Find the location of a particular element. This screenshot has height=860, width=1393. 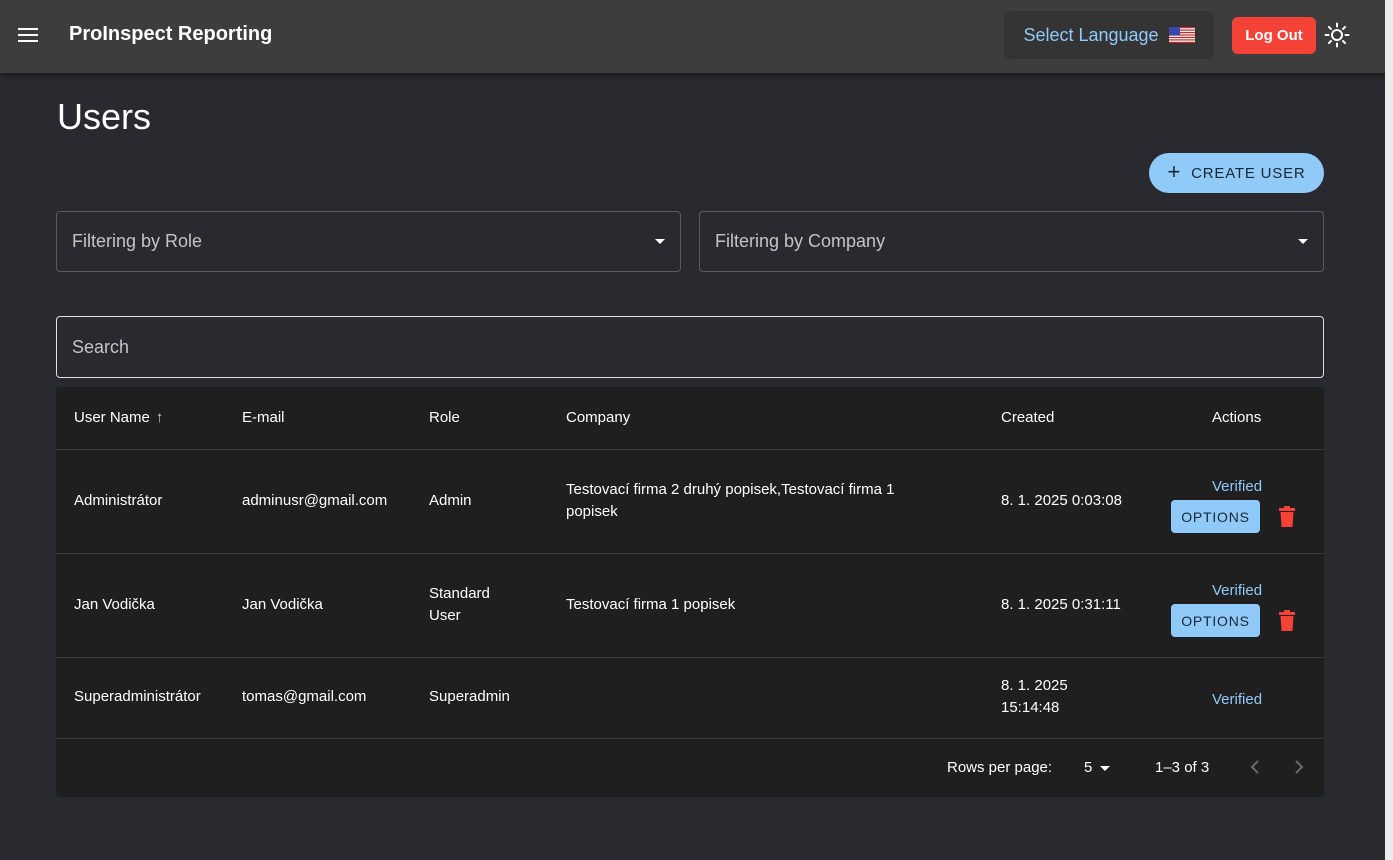

select-language-button: Select Language is located at coordinates (1109, 35).